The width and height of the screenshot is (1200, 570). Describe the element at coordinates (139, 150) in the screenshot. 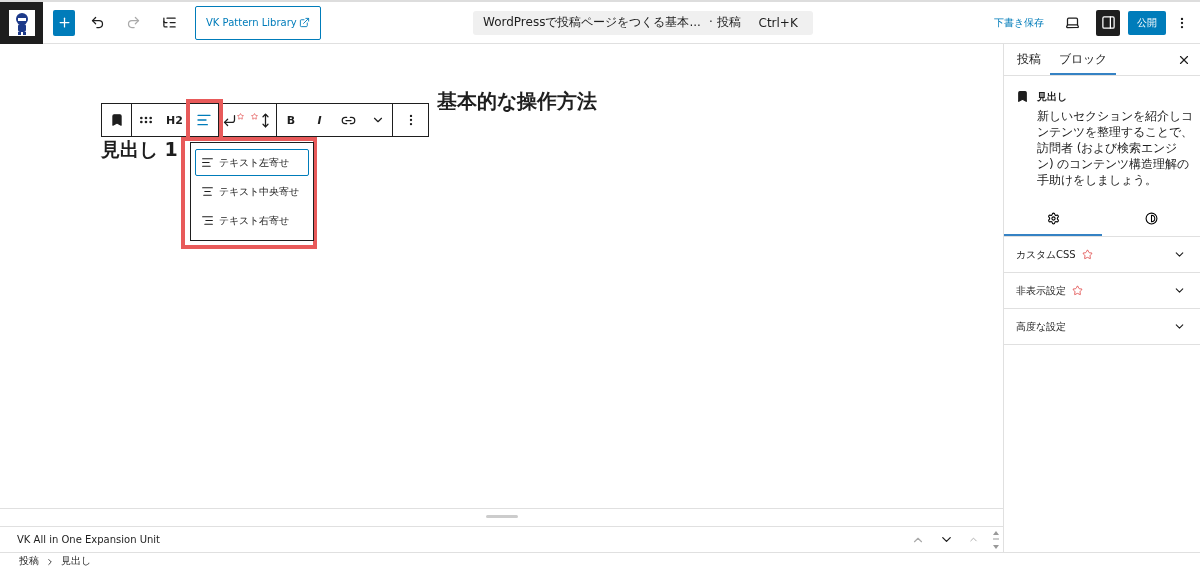

I see `heading-block: 見出し 1` at that location.